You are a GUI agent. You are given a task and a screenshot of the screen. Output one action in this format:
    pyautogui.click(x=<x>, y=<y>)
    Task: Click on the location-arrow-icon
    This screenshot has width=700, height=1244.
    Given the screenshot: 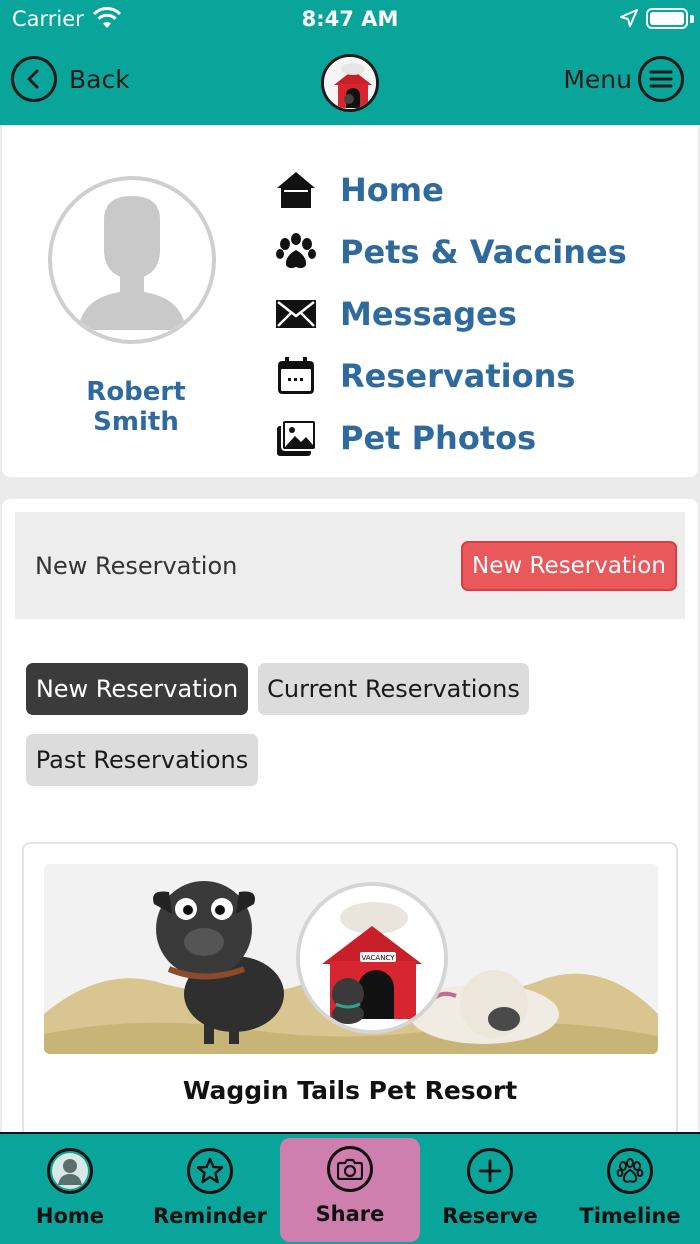 What is the action you would take?
    pyautogui.click(x=629, y=18)
    